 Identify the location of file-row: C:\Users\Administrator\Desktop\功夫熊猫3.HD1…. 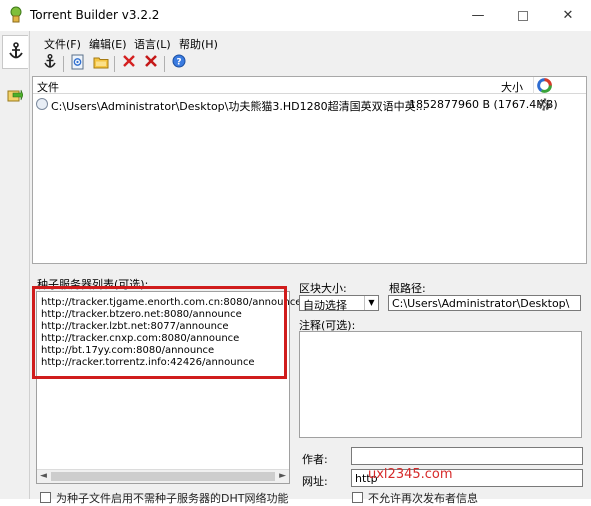
(309, 104).